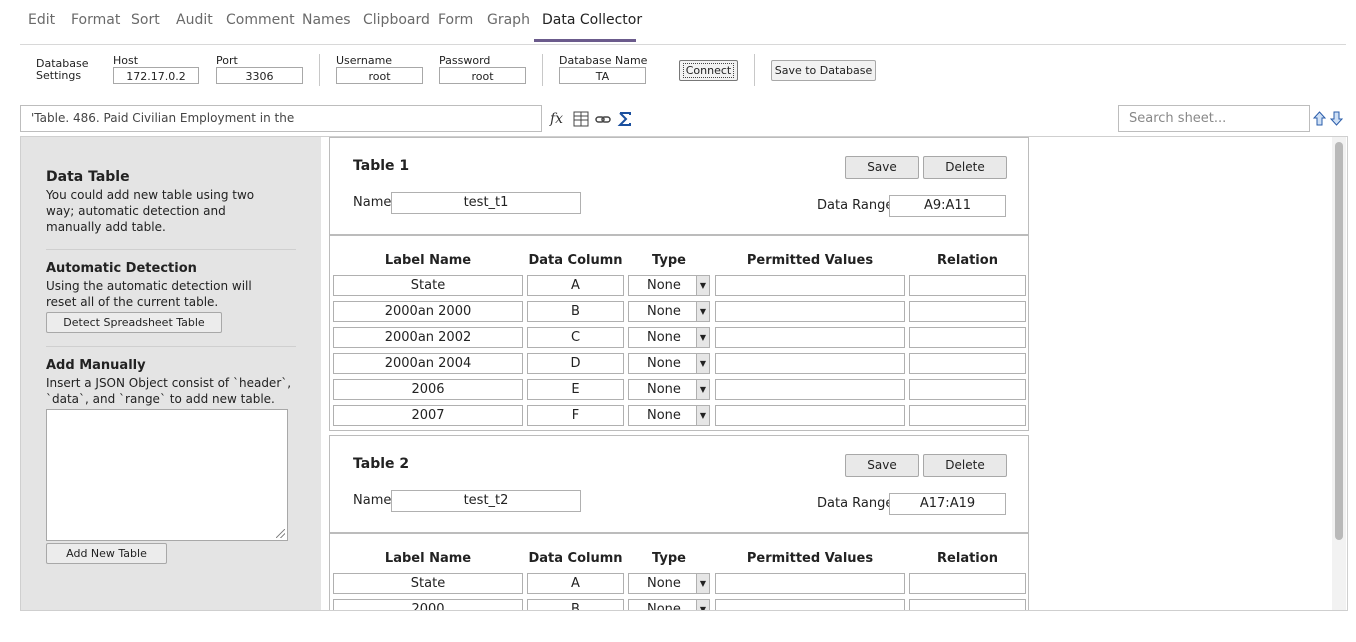 The image size is (1356, 642). What do you see at coordinates (280, 533) in the screenshot?
I see `resize-handle` at bounding box center [280, 533].